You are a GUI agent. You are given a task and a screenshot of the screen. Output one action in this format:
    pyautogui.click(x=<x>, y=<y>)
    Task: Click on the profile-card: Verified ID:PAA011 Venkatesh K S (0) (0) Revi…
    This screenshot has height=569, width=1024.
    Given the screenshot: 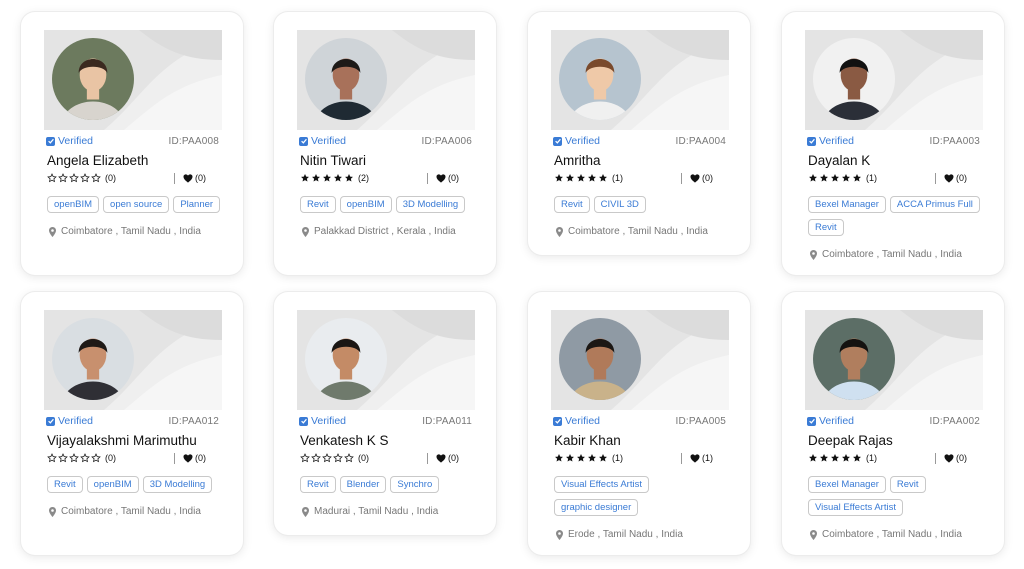 What is the action you would take?
    pyautogui.click(x=385, y=413)
    